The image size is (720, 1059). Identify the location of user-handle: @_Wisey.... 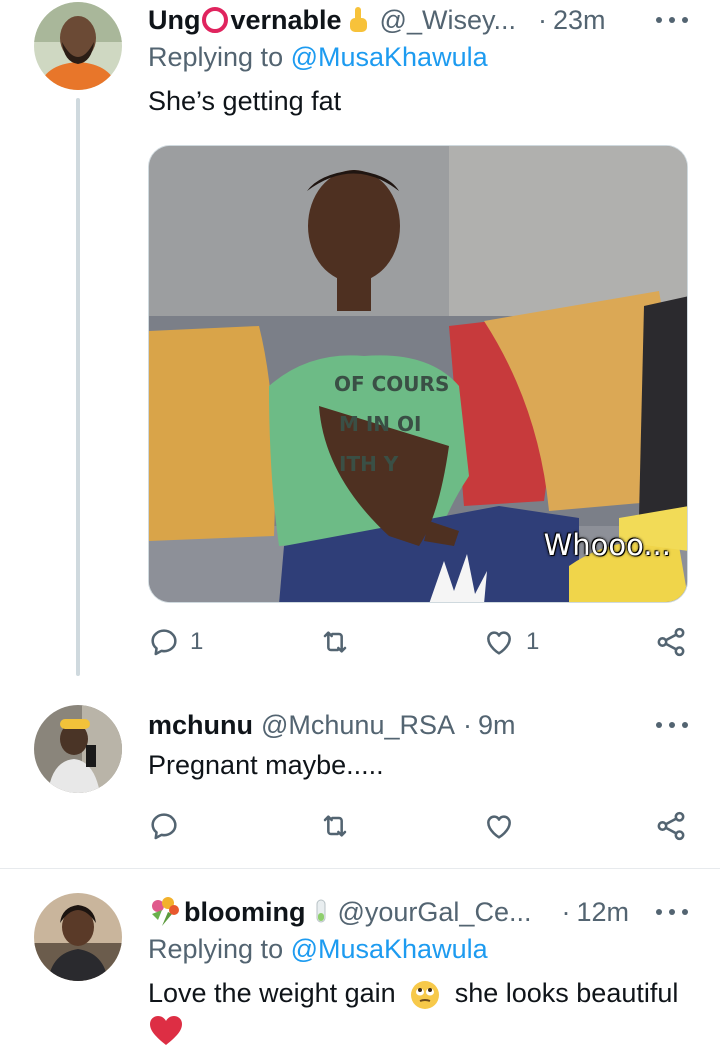
(448, 20).